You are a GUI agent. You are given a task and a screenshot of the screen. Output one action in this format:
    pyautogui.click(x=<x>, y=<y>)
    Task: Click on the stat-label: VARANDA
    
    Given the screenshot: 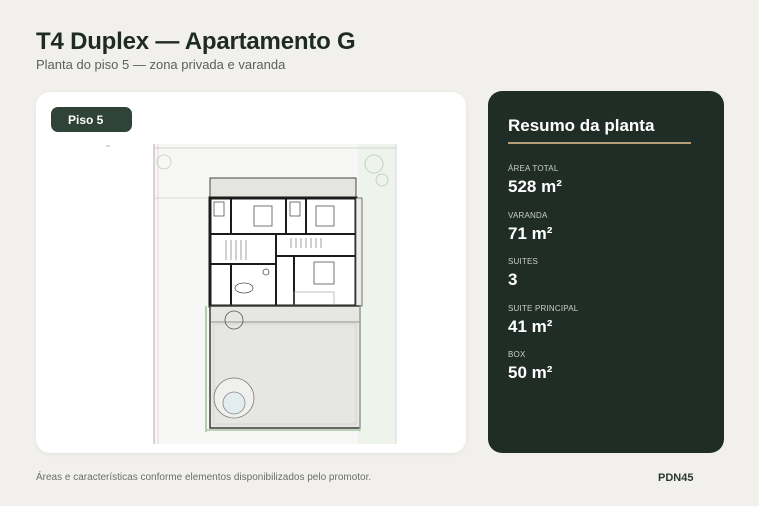 What is the action you would take?
    pyautogui.click(x=528, y=215)
    